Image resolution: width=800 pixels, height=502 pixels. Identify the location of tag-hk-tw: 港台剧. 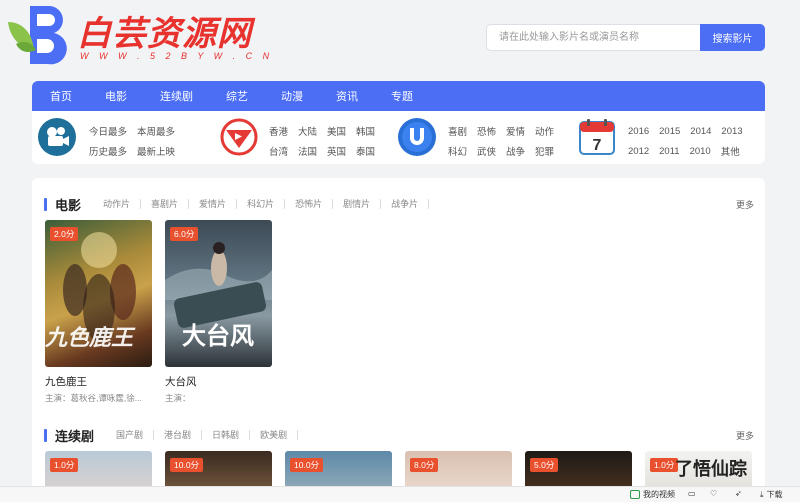
(178, 435).